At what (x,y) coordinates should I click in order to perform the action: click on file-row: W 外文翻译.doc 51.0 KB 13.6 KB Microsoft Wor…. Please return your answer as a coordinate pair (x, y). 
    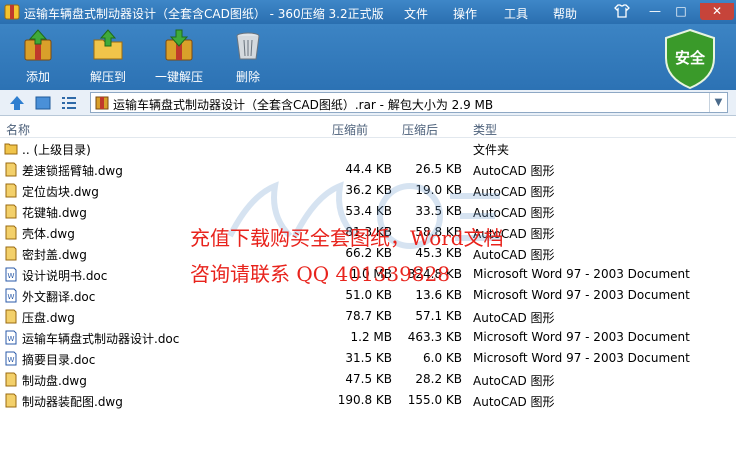
    Looking at the image, I should click on (368, 295).